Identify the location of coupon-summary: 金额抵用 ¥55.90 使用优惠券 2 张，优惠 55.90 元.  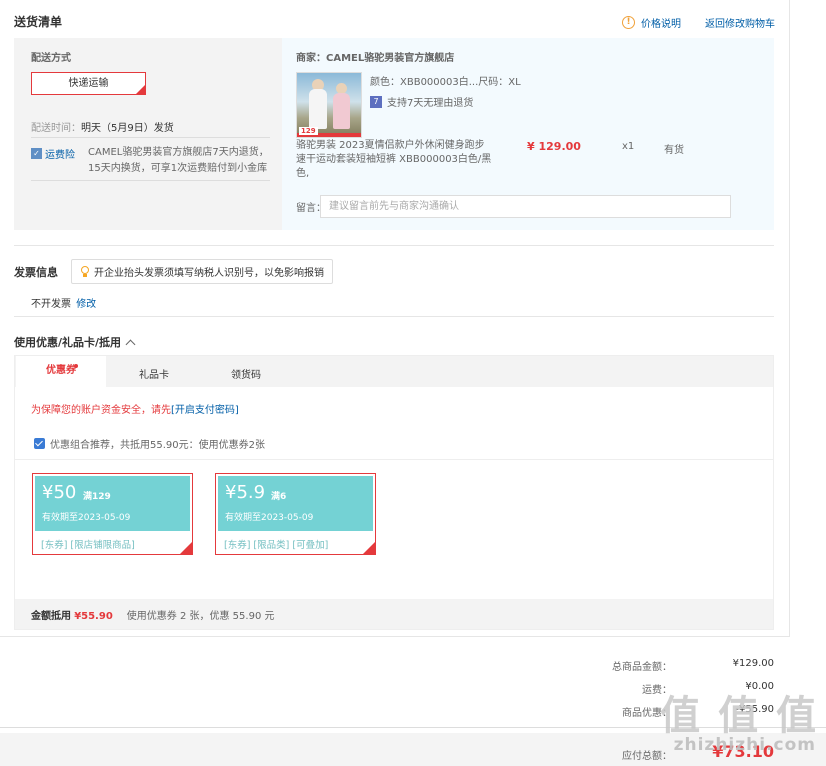
(394, 614).